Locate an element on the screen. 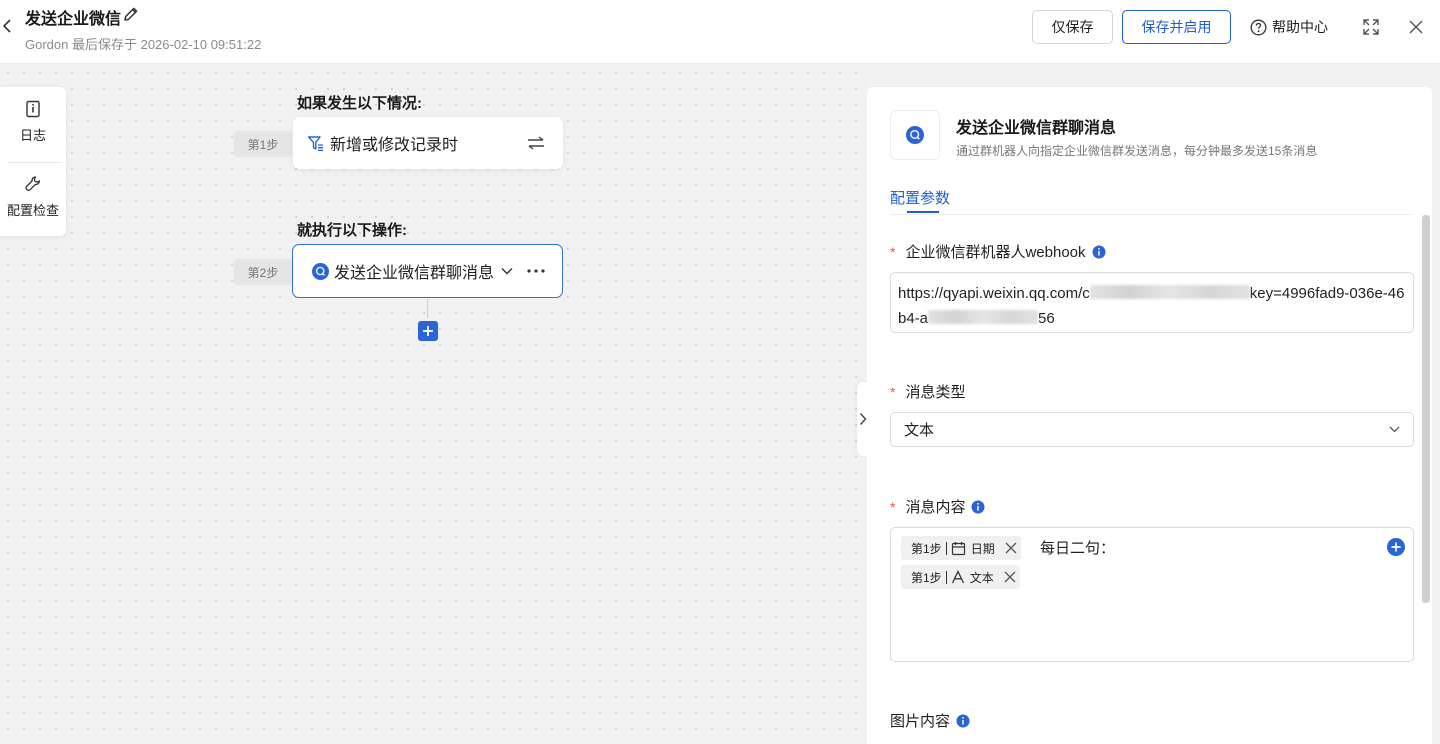 This screenshot has height=744, width=1440. insert-field-plus-icon is located at coordinates (1396, 547).